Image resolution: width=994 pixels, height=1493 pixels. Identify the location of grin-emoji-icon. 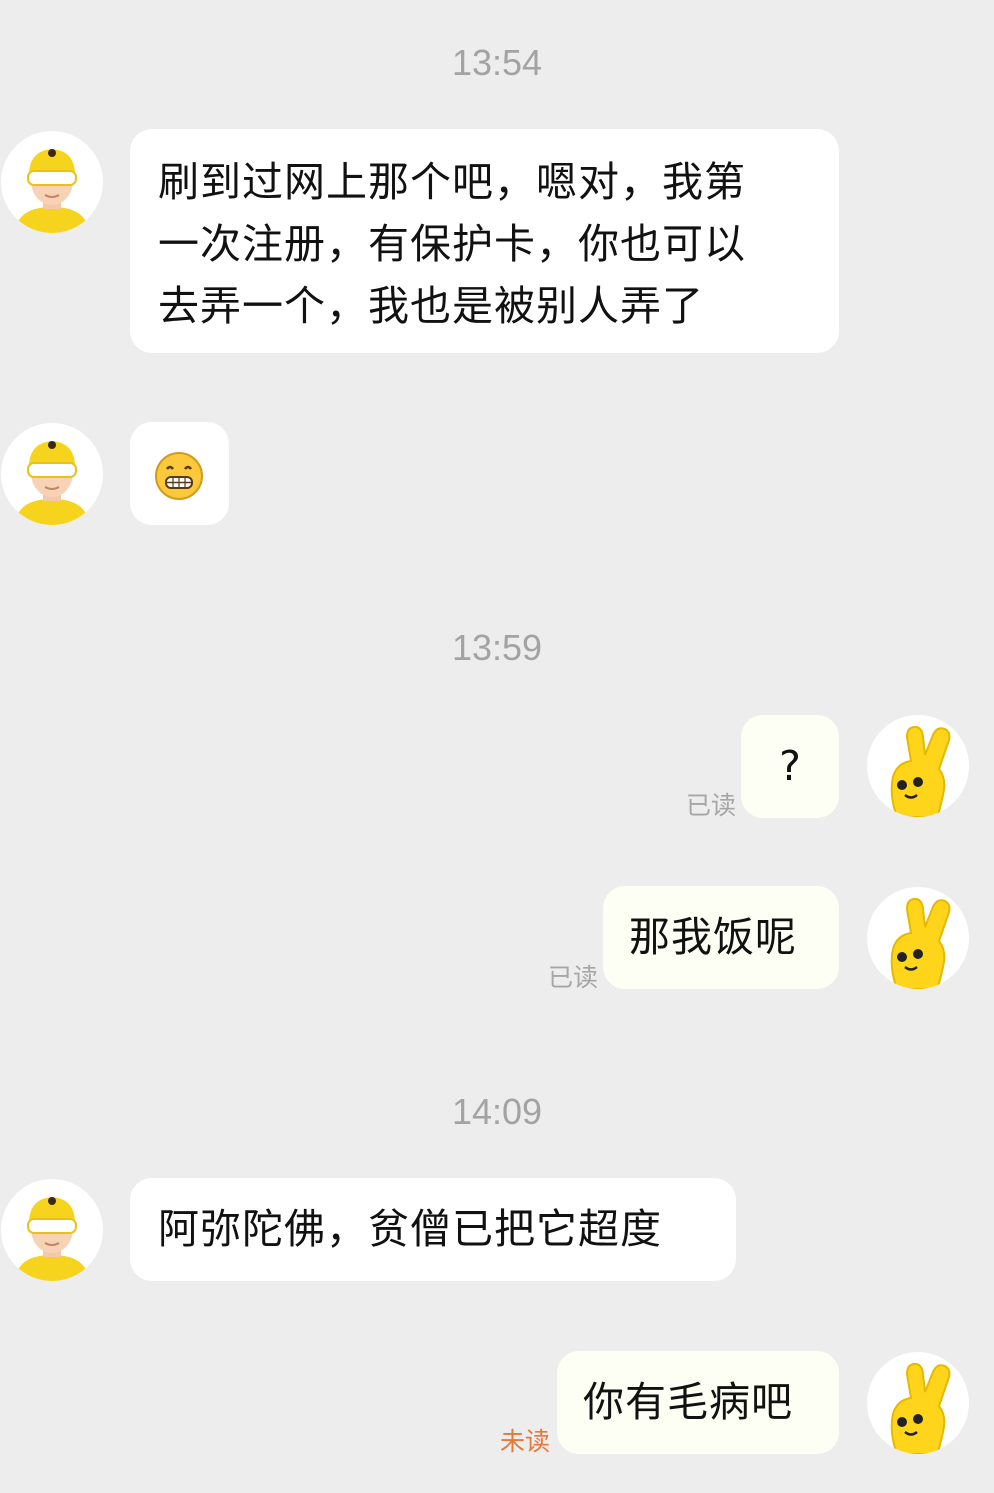
(179, 476).